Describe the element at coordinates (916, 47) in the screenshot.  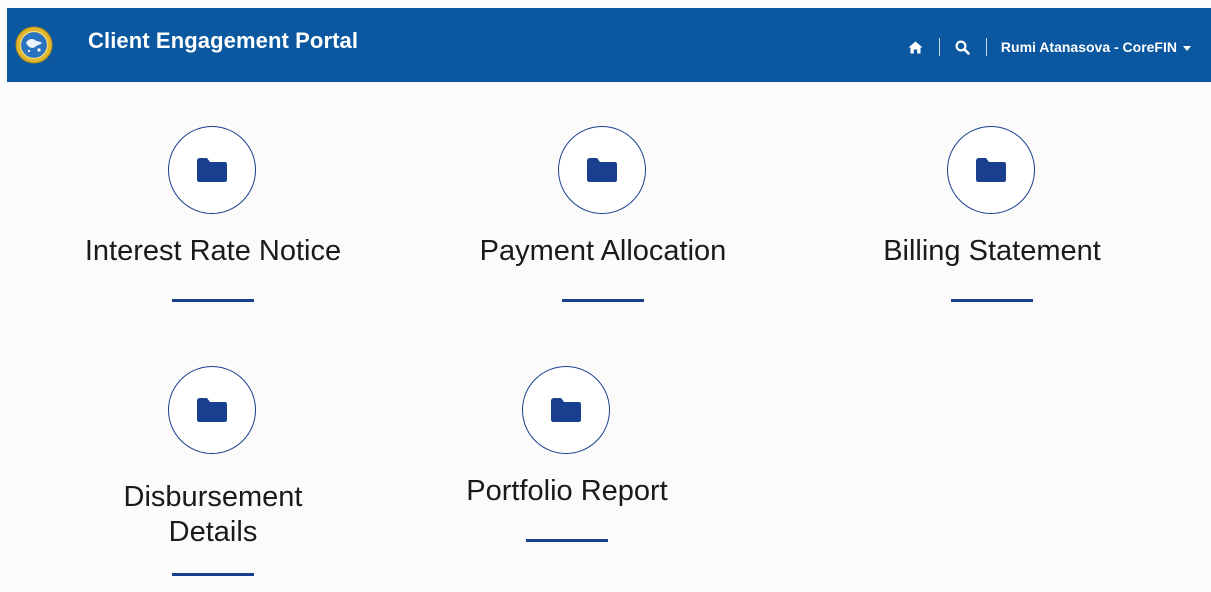
I see `home-icon` at that location.